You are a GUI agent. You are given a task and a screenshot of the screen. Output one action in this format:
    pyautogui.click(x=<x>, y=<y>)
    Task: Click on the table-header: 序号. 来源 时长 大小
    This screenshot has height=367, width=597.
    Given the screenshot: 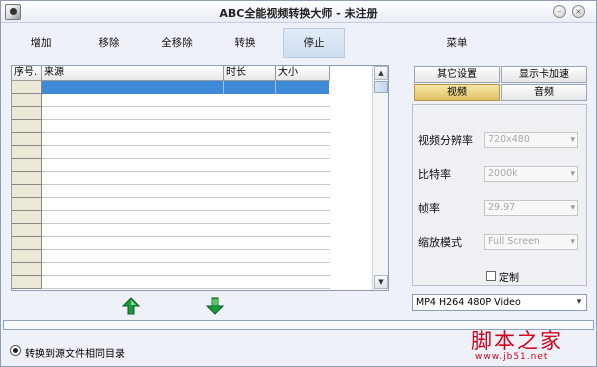 What is the action you would take?
    pyautogui.click(x=171, y=73)
    